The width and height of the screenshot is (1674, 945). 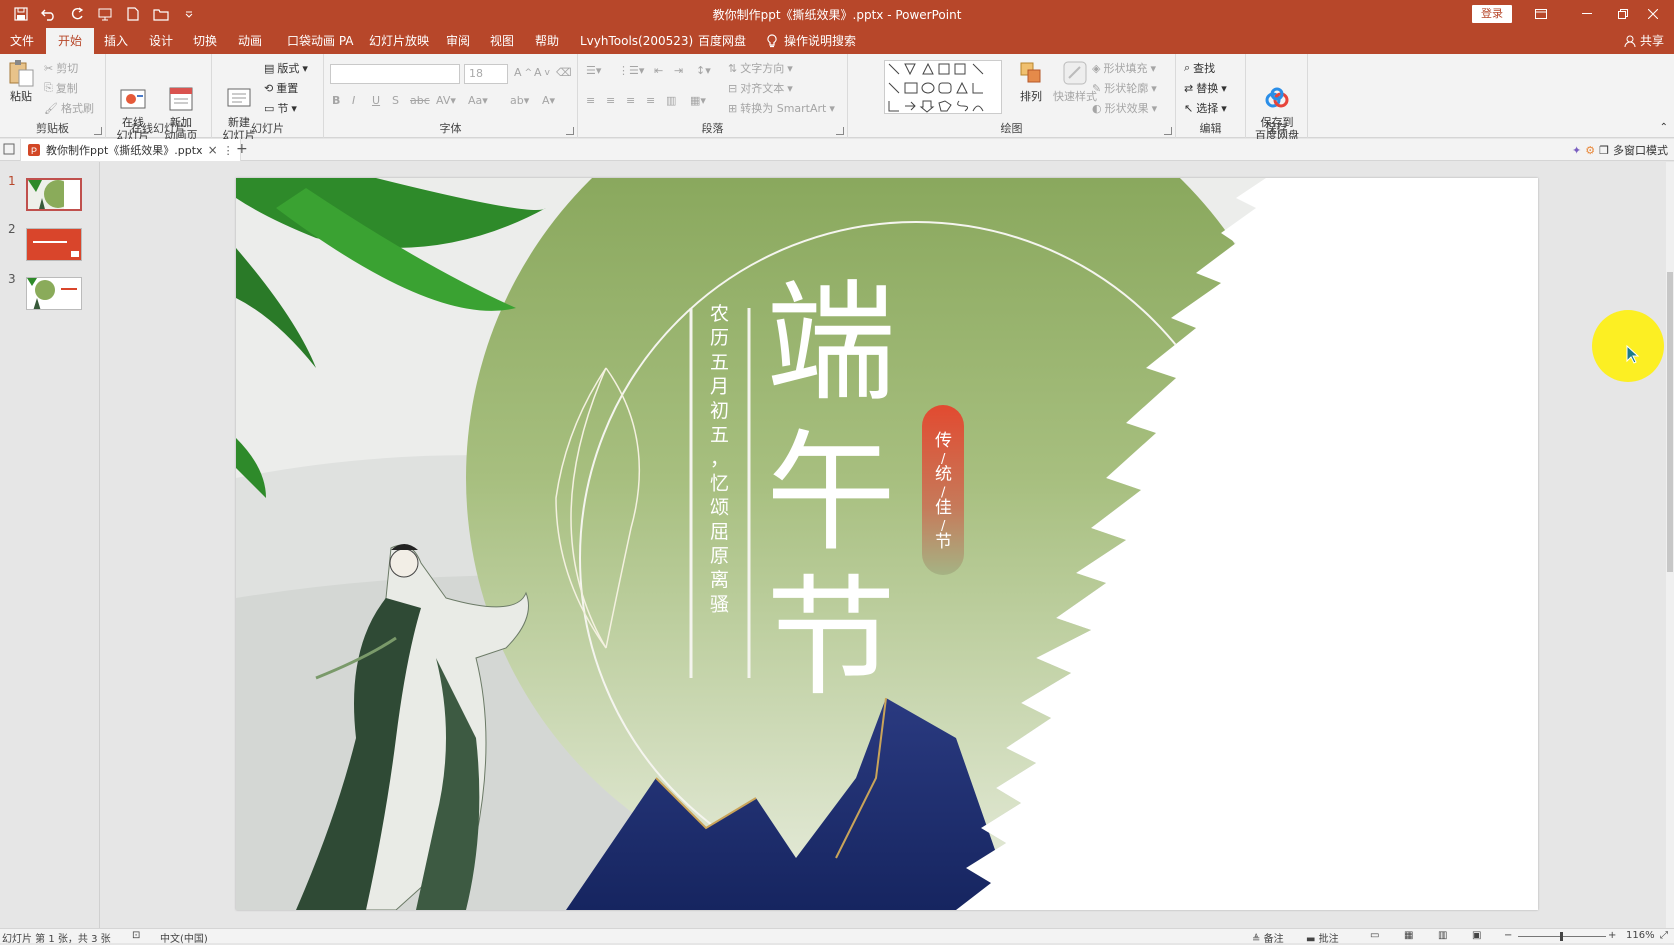 I want to click on fit-to-window-icon: ⤢, so click(x=1664, y=935).